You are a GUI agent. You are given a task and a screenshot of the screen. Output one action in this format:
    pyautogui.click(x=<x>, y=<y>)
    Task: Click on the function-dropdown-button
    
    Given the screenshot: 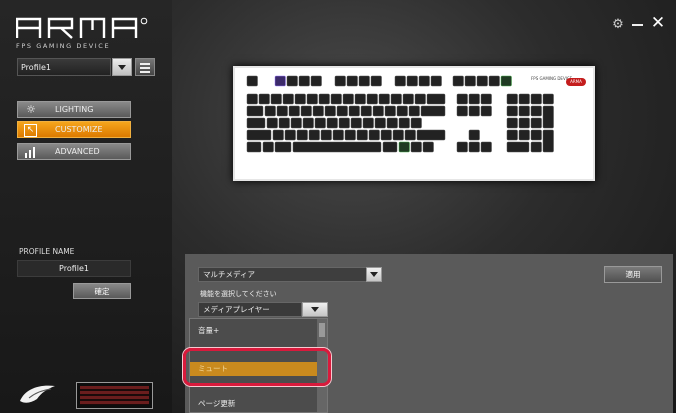 What is the action you would take?
    pyautogui.click(x=315, y=309)
    